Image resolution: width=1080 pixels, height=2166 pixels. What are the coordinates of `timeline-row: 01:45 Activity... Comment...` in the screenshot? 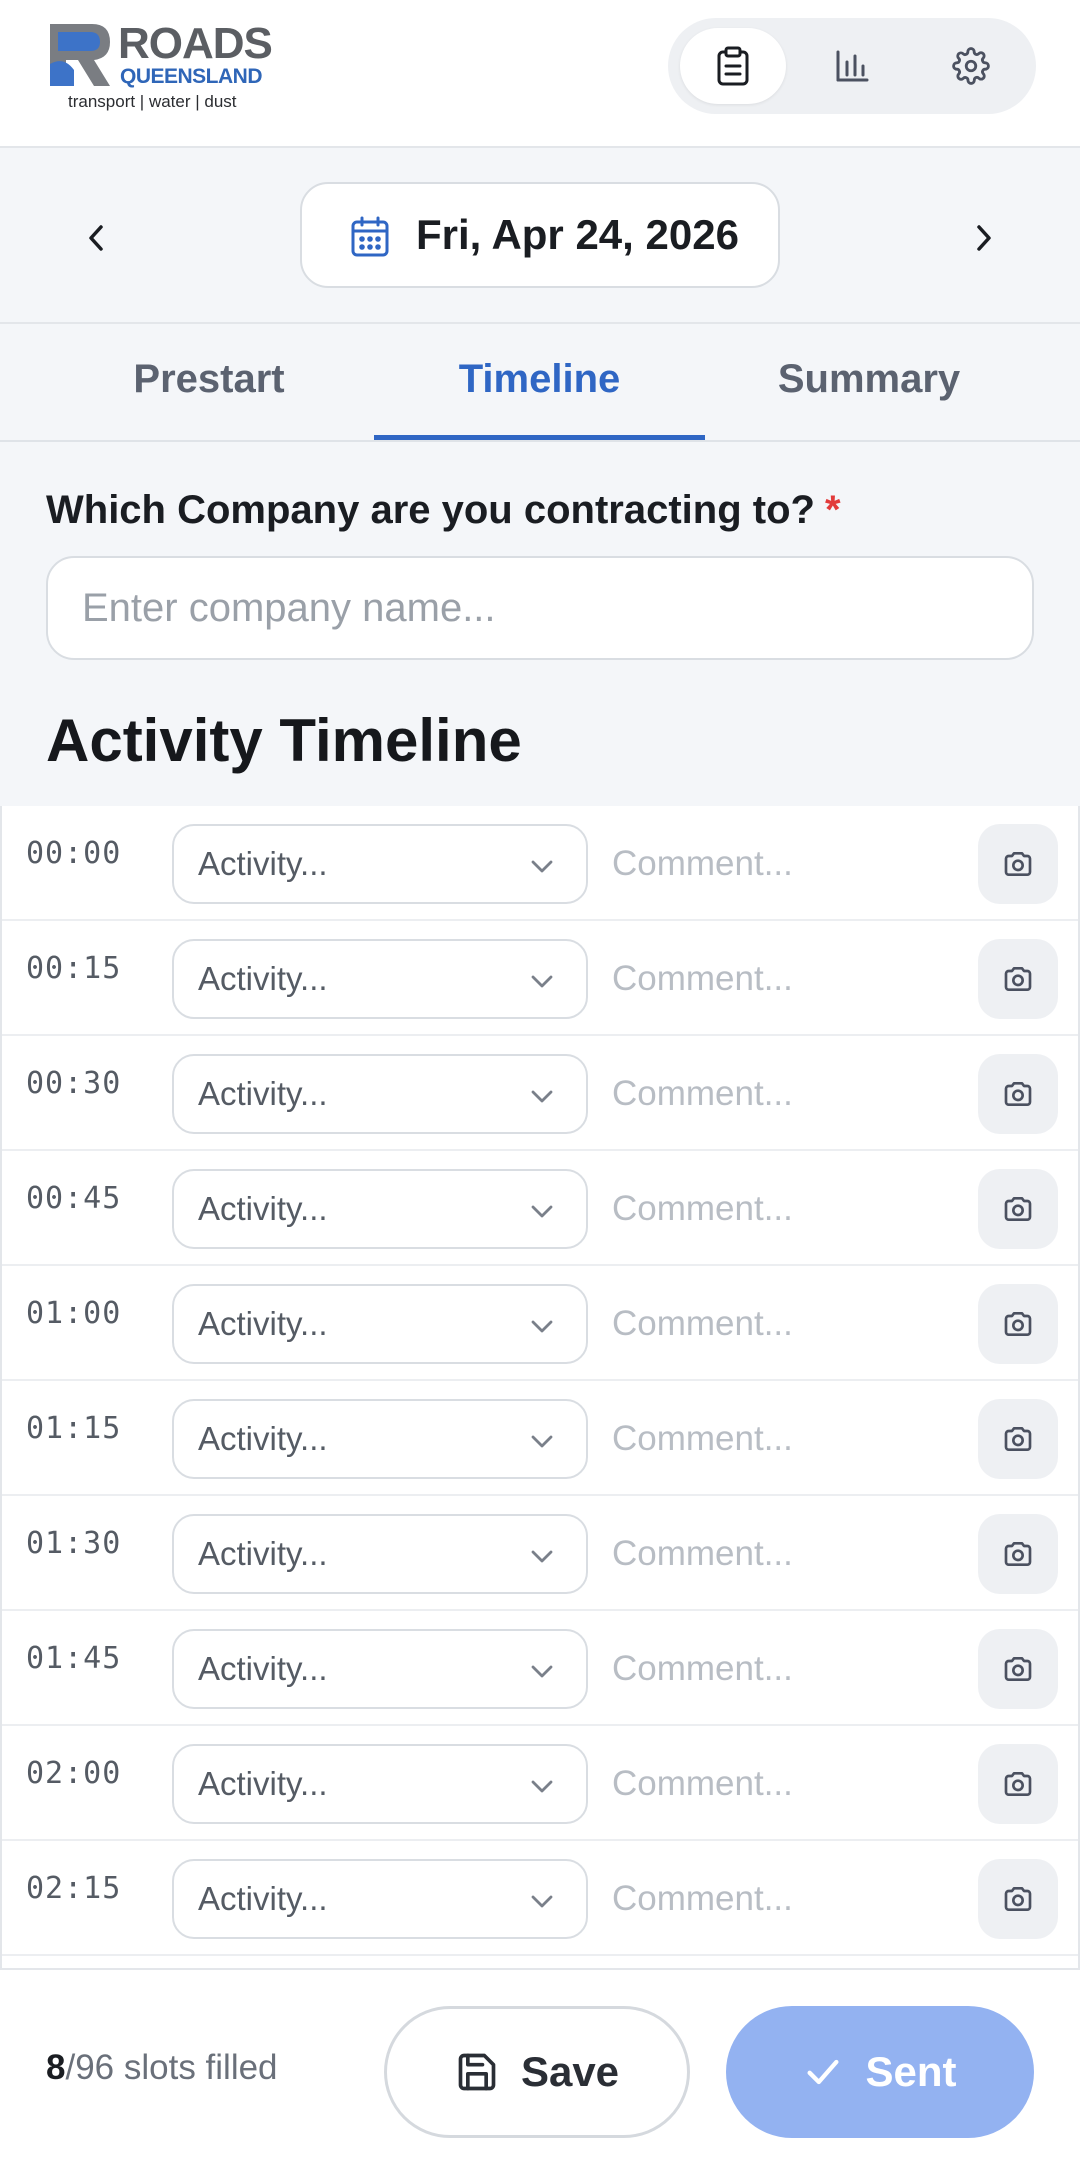 It's located at (540, 1668).